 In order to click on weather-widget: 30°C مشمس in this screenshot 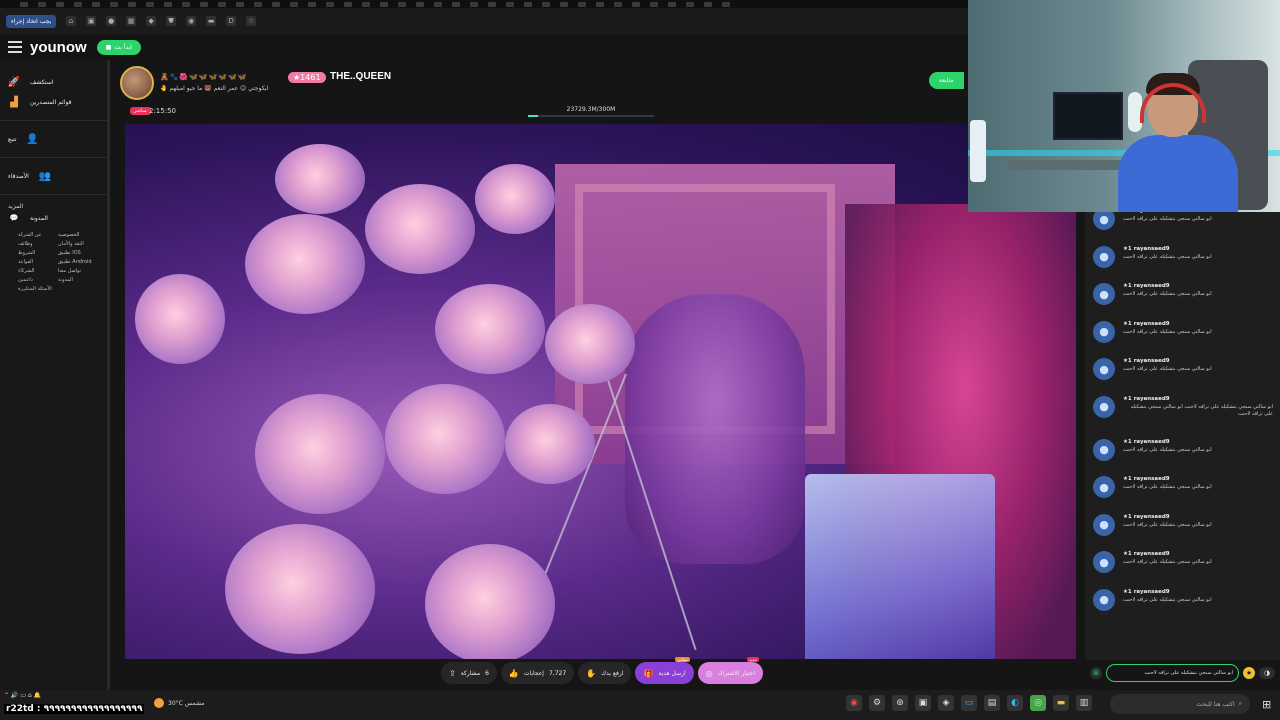, I will do `click(179, 703)`.